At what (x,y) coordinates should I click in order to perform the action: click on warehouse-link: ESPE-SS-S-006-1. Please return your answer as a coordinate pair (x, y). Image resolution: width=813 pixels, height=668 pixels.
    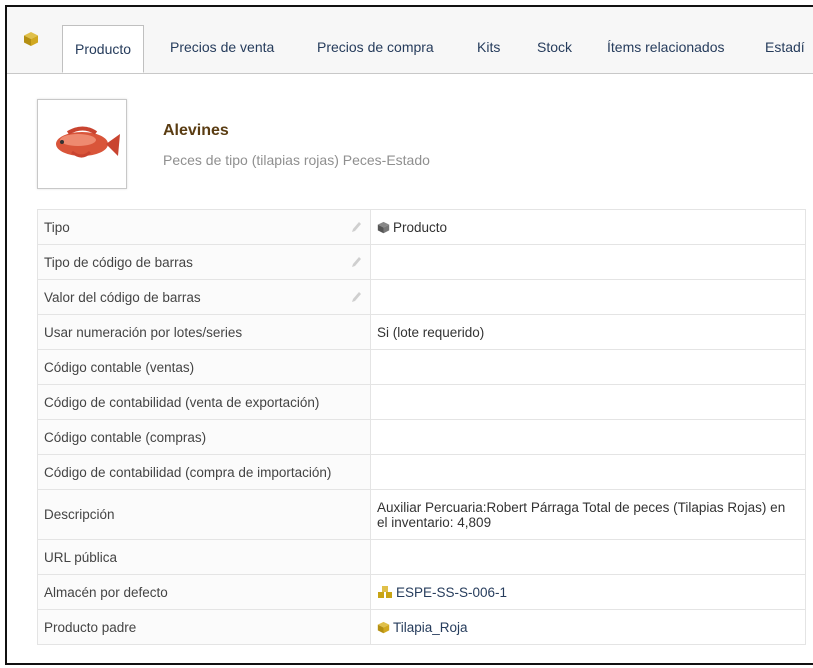
    Looking at the image, I should click on (451, 592).